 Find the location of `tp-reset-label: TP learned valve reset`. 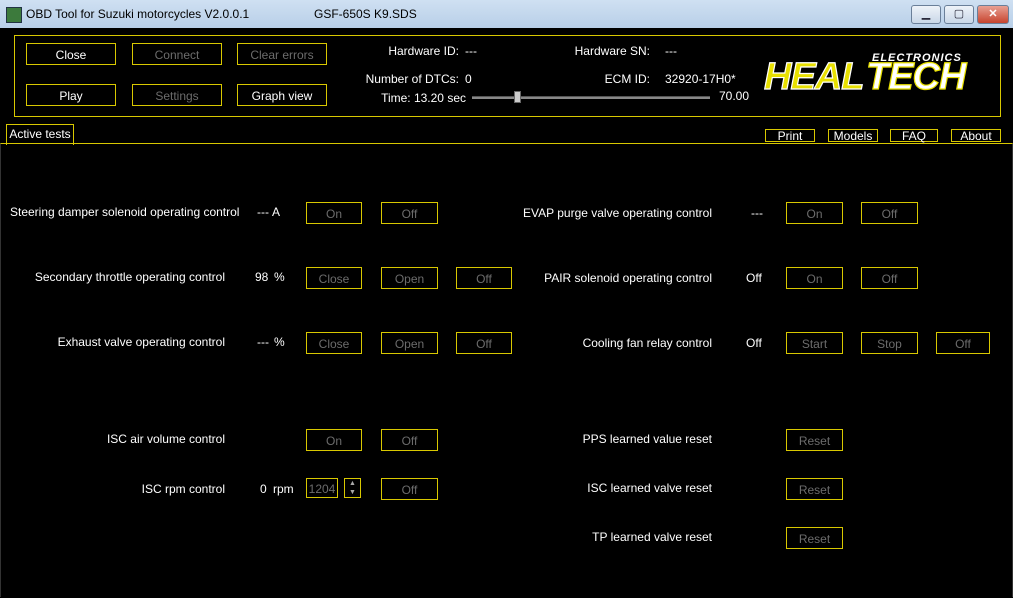

tp-reset-label: TP learned valve reset is located at coordinates (652, 537).